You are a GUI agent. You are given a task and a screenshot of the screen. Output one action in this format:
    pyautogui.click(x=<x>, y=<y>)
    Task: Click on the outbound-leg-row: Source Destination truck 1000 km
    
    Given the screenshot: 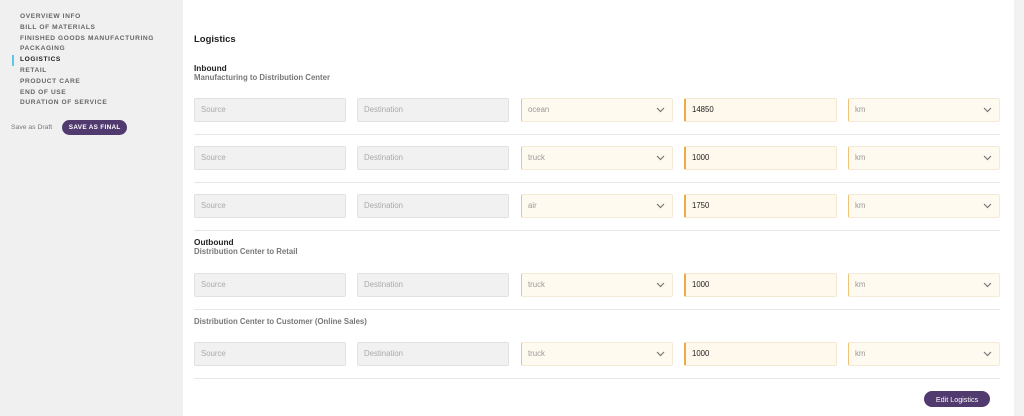 What is the action you would take?
    pyautogui.click(x=597, y=286)
    